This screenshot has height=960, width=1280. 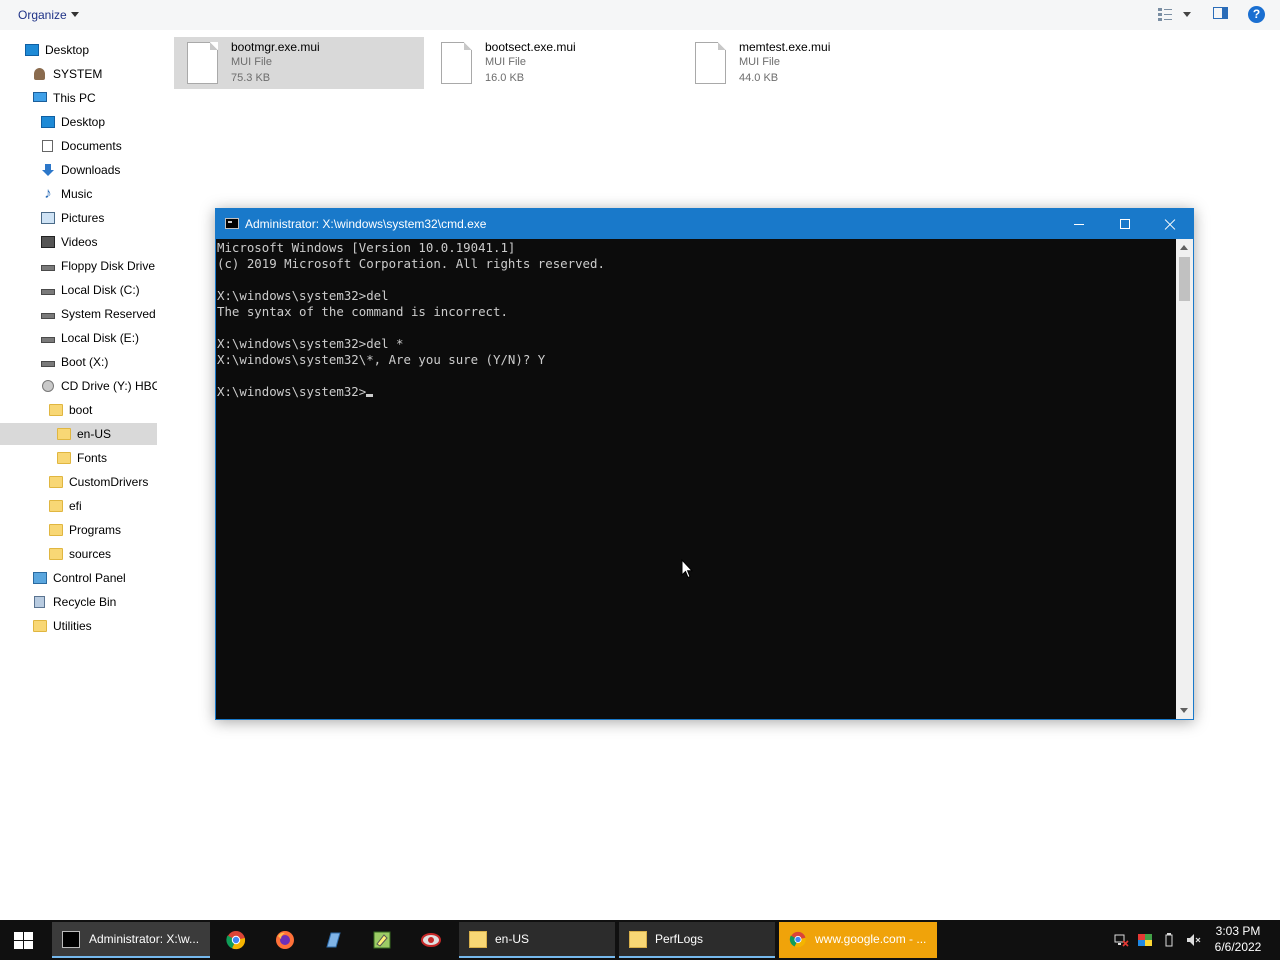 I want to click on sidebar-item-boot: boot, so click(x=78, y=410).